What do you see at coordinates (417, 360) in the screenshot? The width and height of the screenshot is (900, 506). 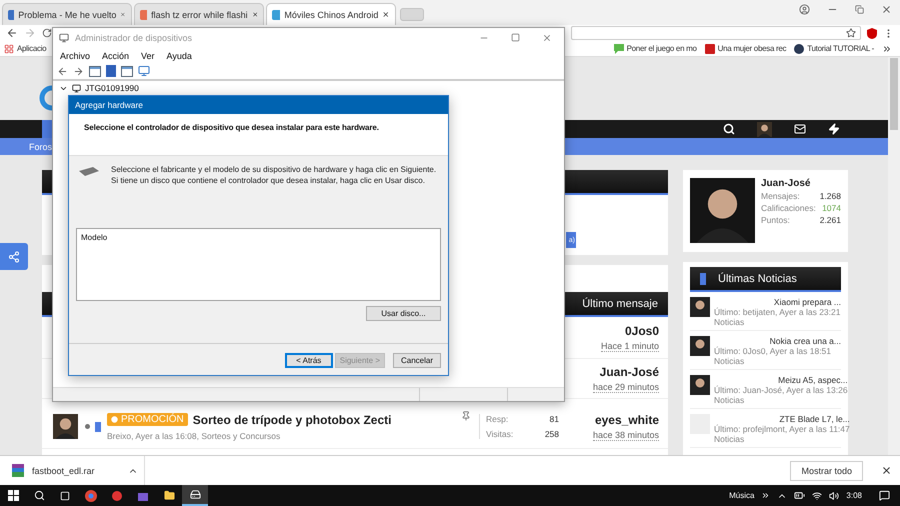 I see `dialog-button: Cancelar` at bounding box center [417, 360].